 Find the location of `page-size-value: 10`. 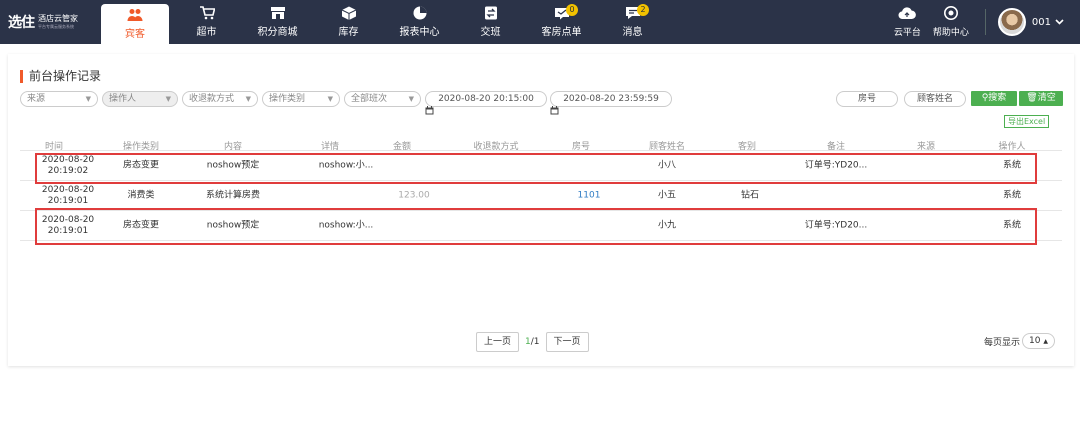

page-size-value: 10 is located at coordinates (1035, 341).